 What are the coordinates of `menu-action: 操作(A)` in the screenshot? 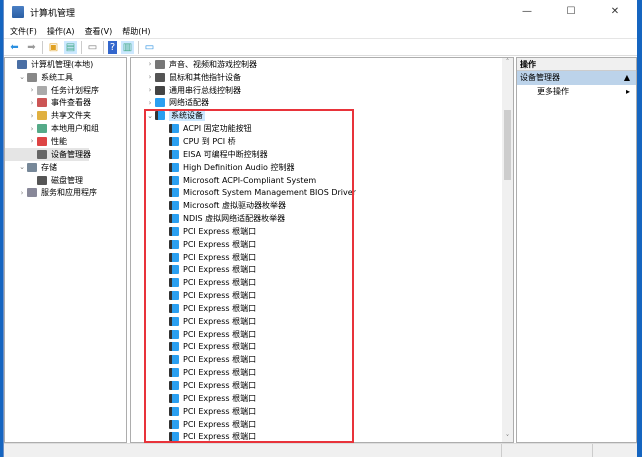 It's located at (61, 31).